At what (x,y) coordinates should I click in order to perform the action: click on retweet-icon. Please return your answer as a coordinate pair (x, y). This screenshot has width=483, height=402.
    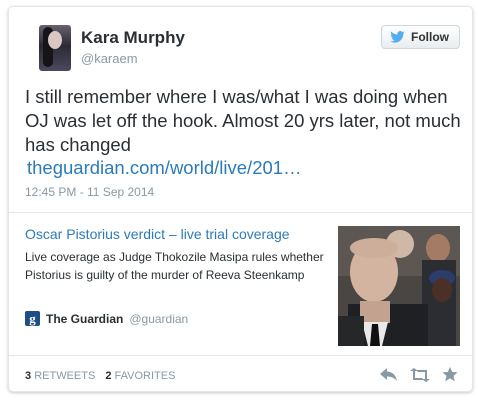
    Looking at the image, I should click on (420, 374).